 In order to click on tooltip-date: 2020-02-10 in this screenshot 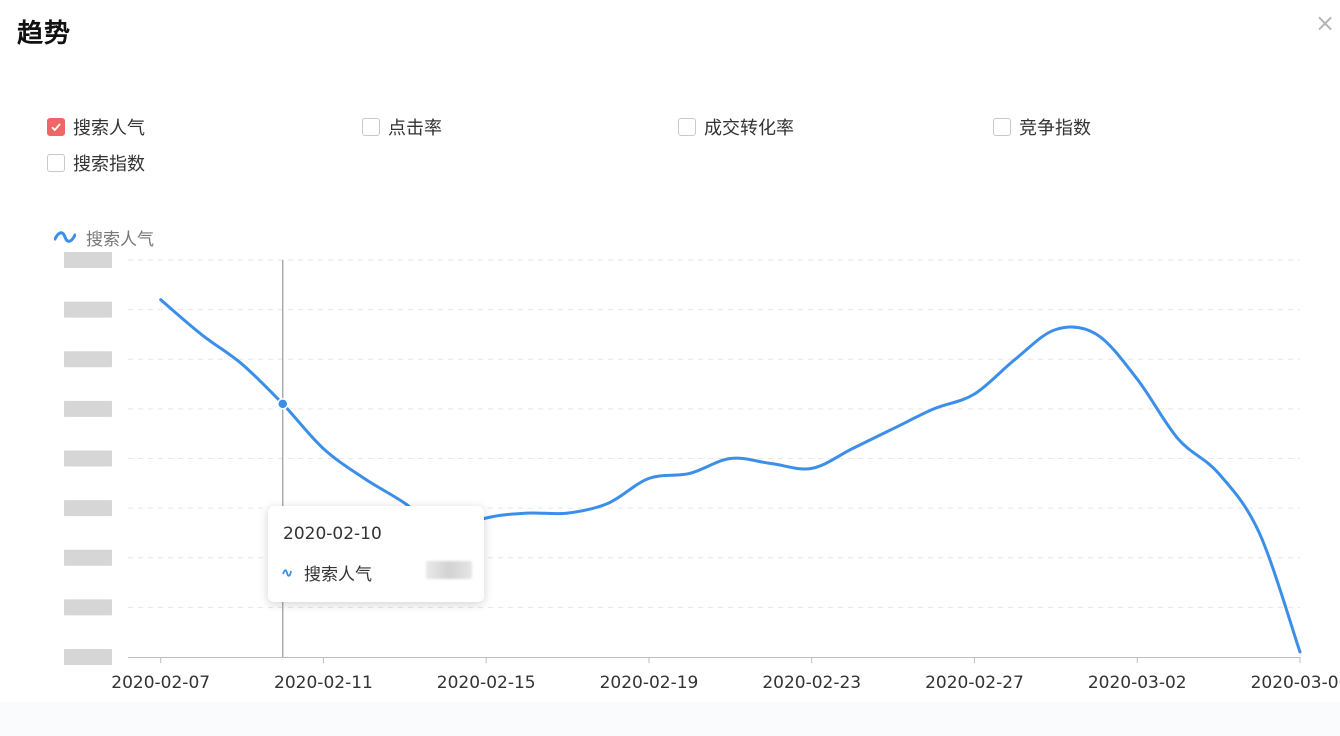, I will do `click(332, 534)`.